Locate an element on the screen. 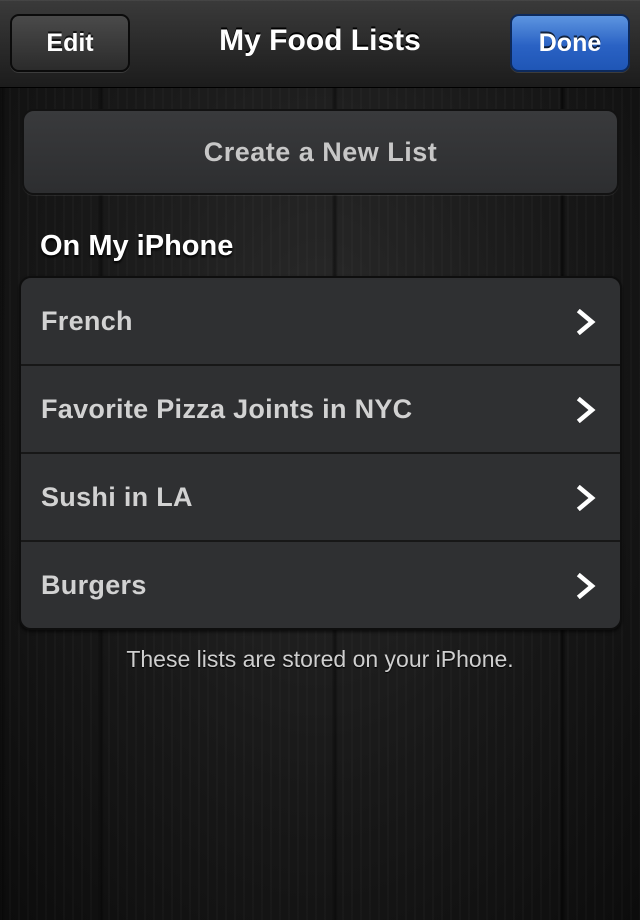 Image resolution: width=640 pixels, height=920 pixels. list-item-favorite-pizza-joints-in-nyc: Favorite Pizza Joints in NYC is located at coordinates (320, 410).